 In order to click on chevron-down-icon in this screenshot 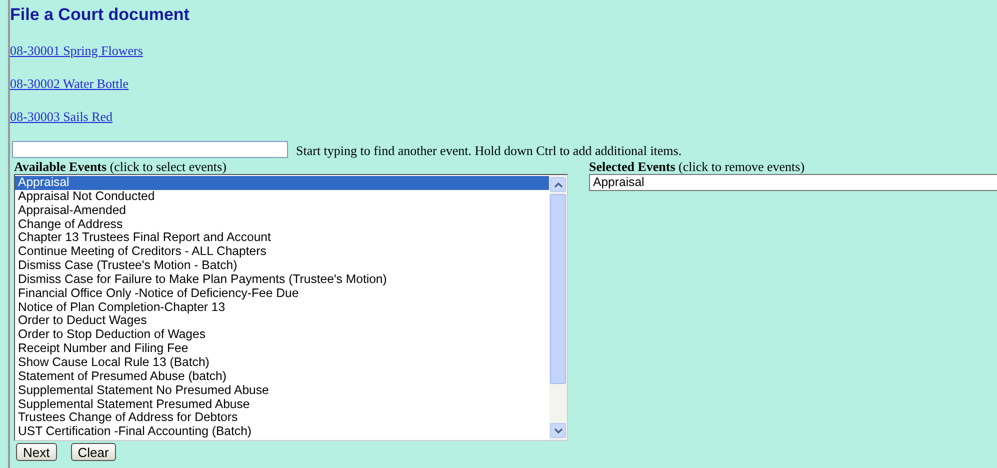, I will do `click(558, 431)`.